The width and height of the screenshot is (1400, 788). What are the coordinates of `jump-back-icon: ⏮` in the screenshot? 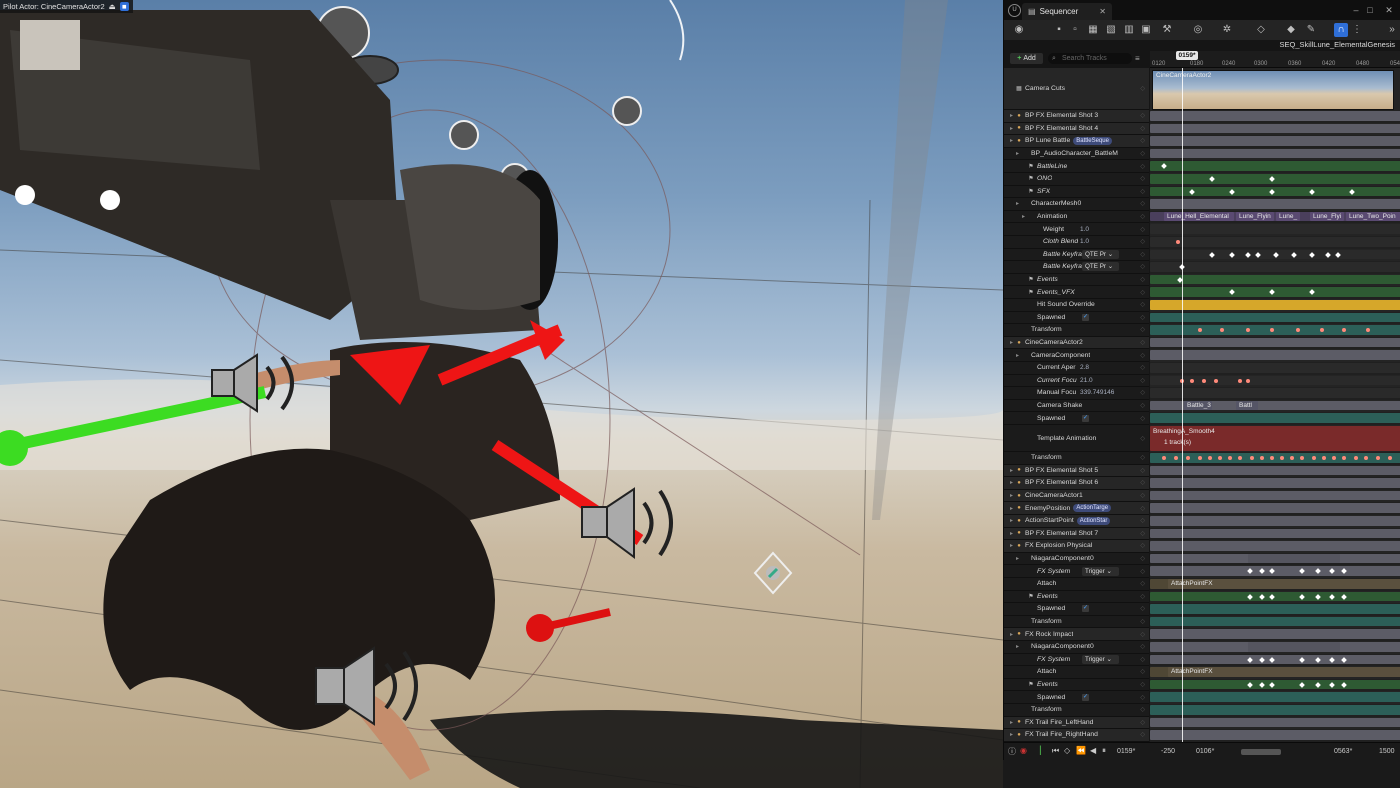 It's located at (1055, 751).